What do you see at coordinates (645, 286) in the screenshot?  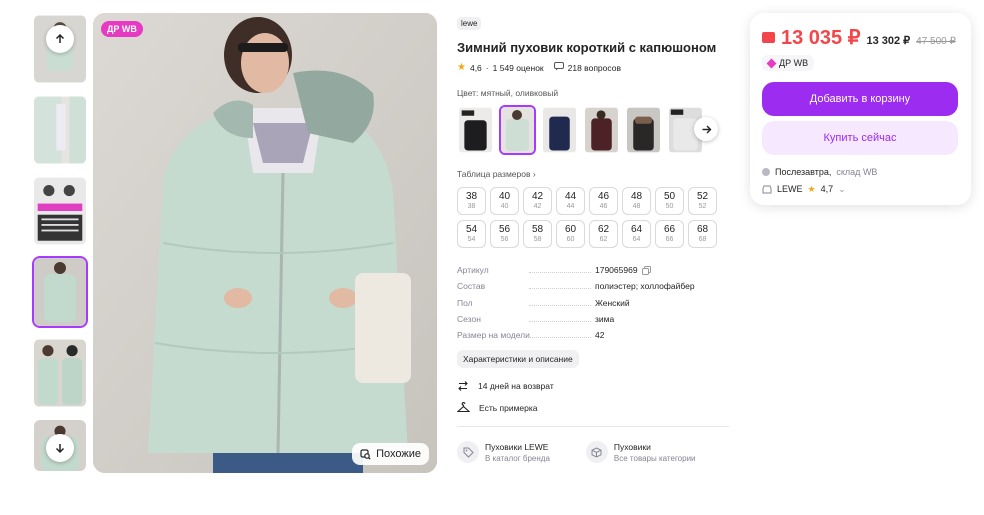 I see `spec-value: полиэстер; холлофайбер` at bounding box center [645, 286].